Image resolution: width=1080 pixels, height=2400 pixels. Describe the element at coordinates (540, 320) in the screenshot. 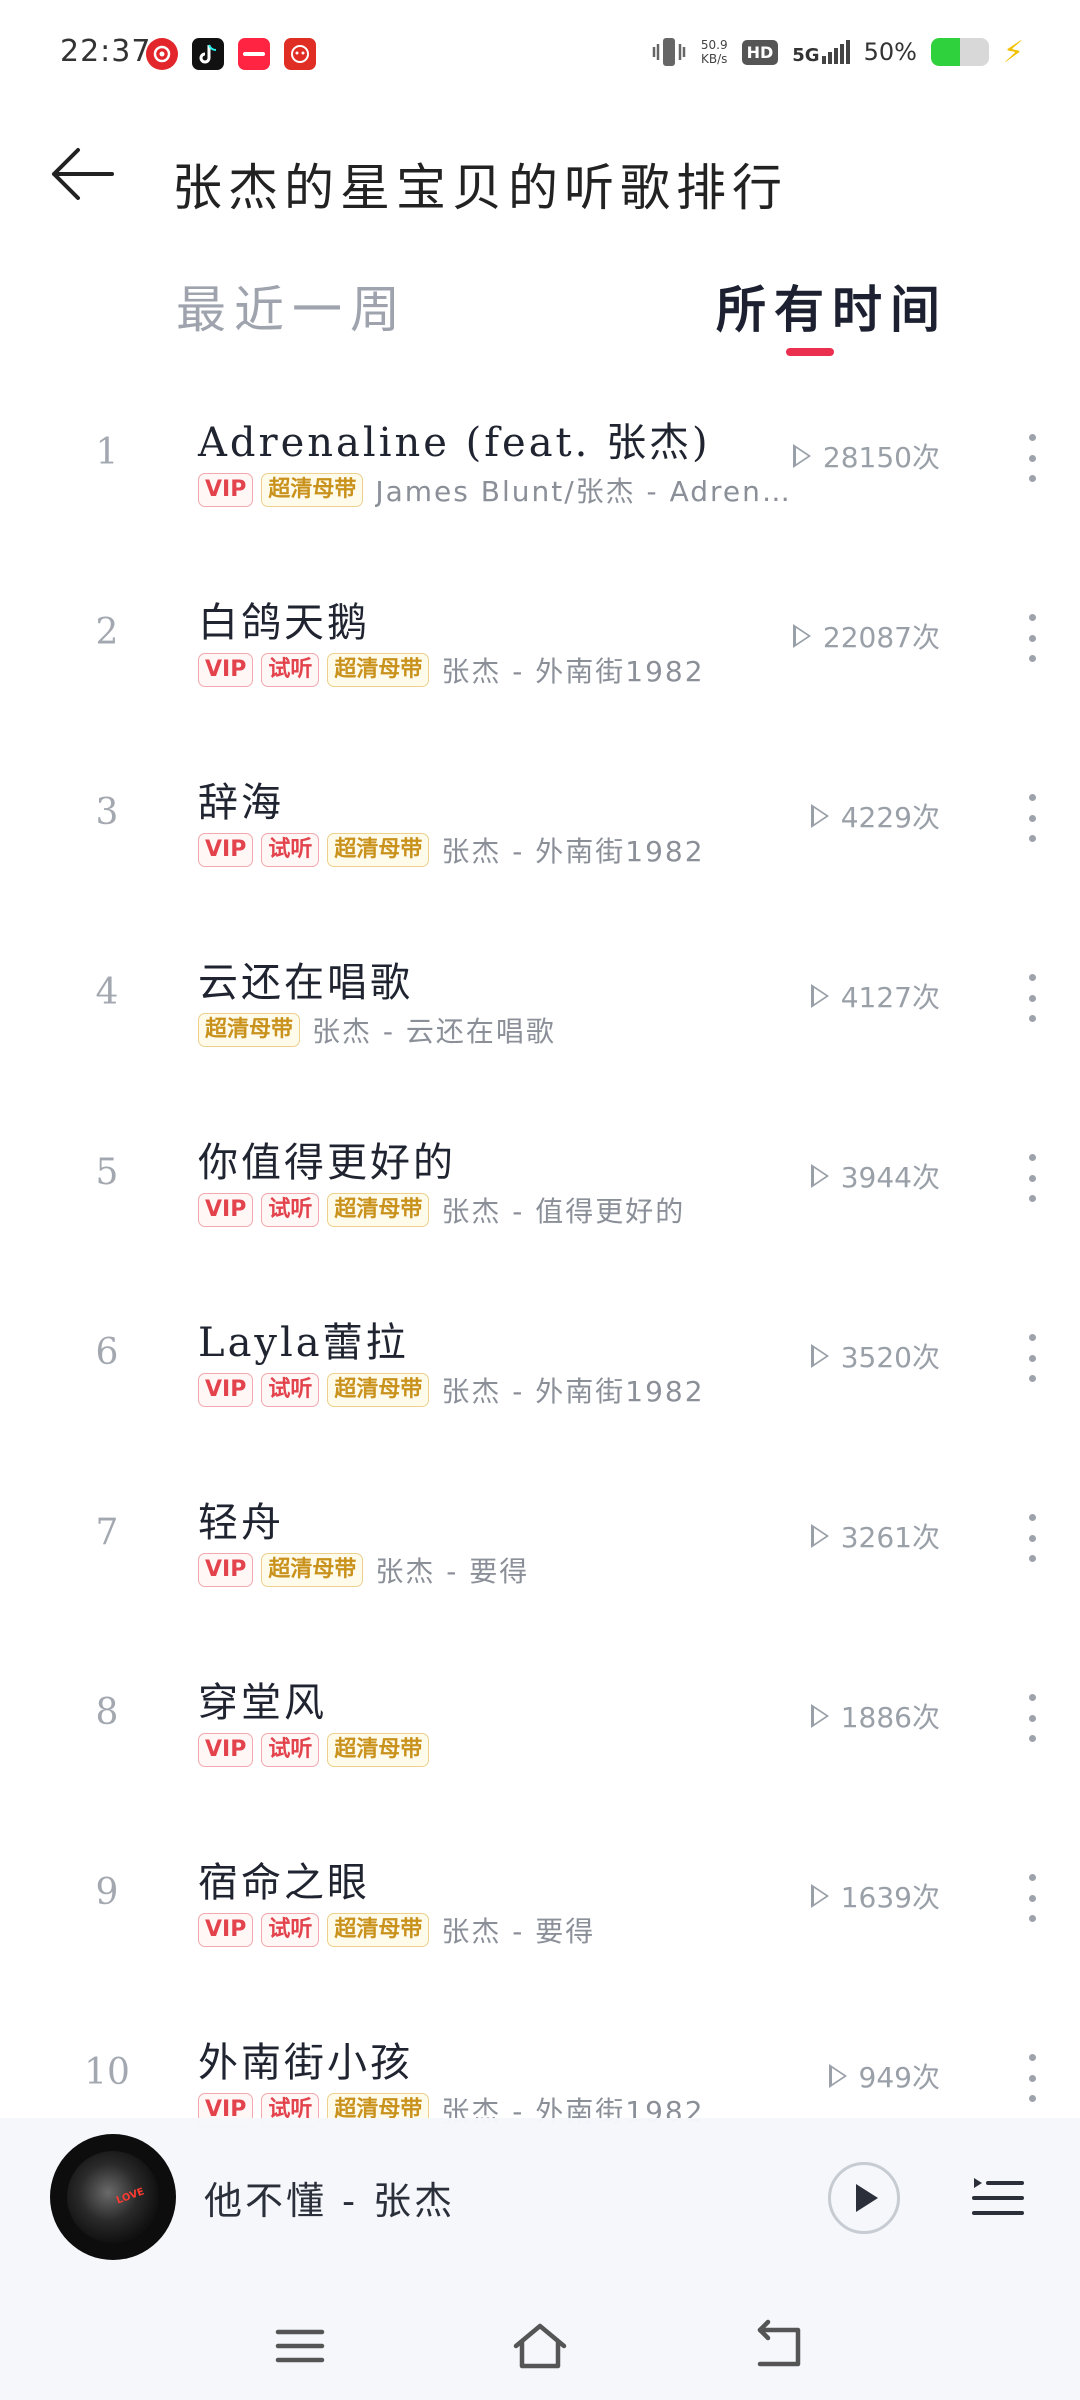

I see `tab-bar: 最近一周 所有时间` at that location.